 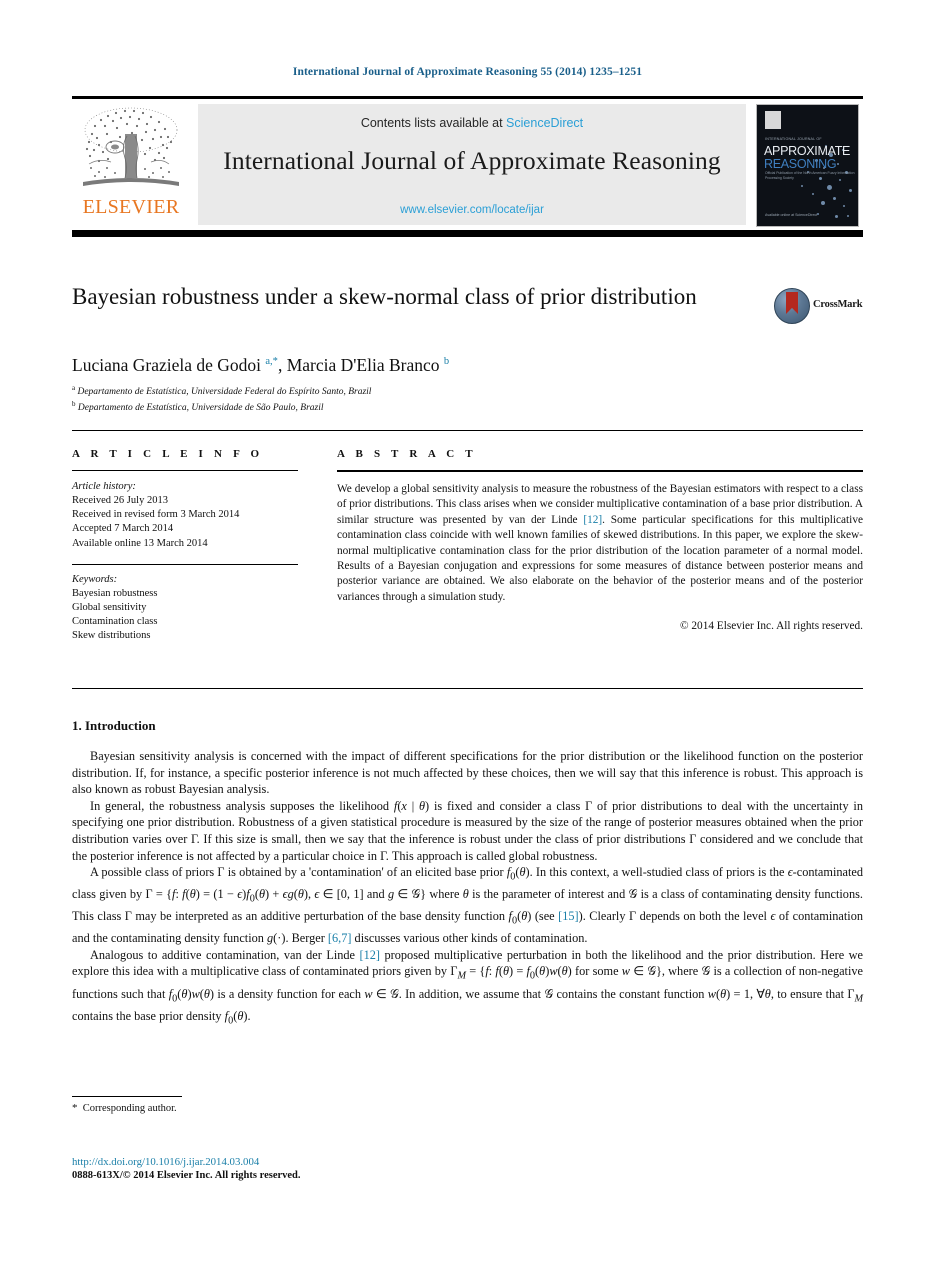 What do you see at coordinates (115, 622) in the screenshot?
I see `keyword-item: Contamination class` at bounding box center [115, 622].